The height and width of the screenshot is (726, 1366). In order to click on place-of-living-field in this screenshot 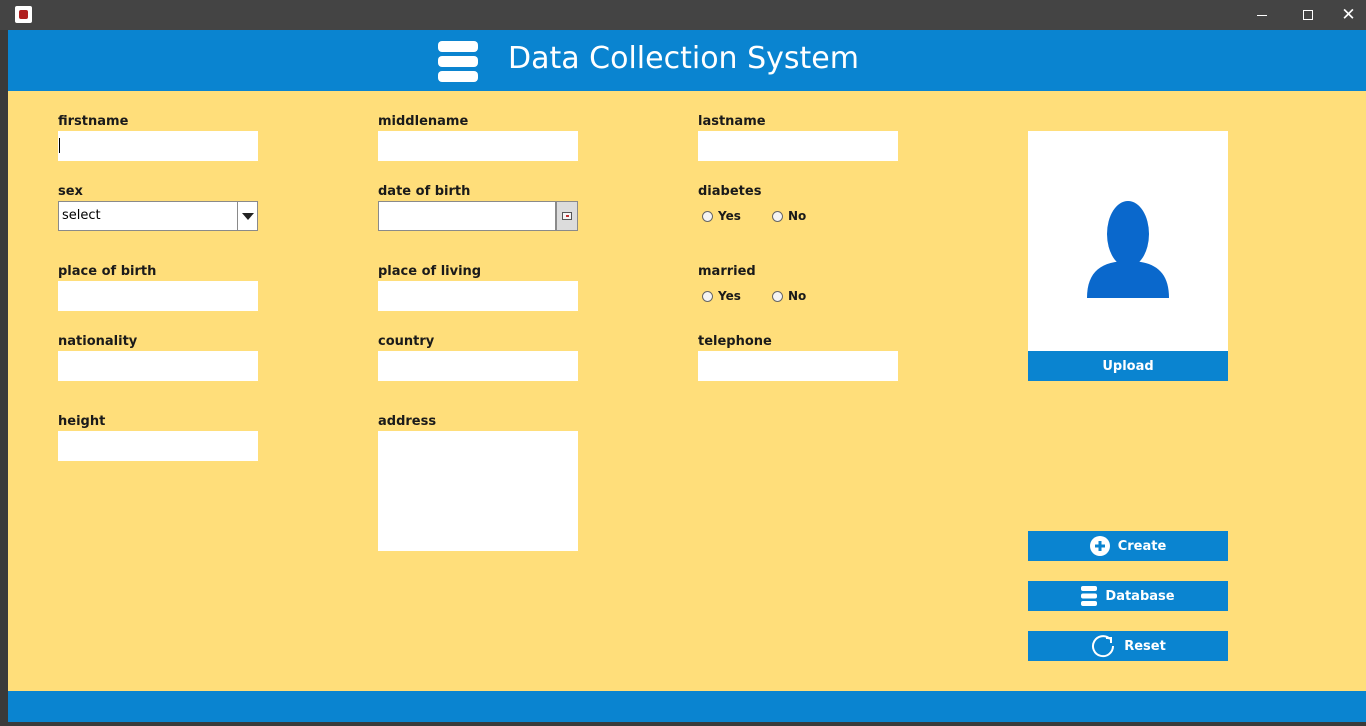, I will do `click(478, 296)`.